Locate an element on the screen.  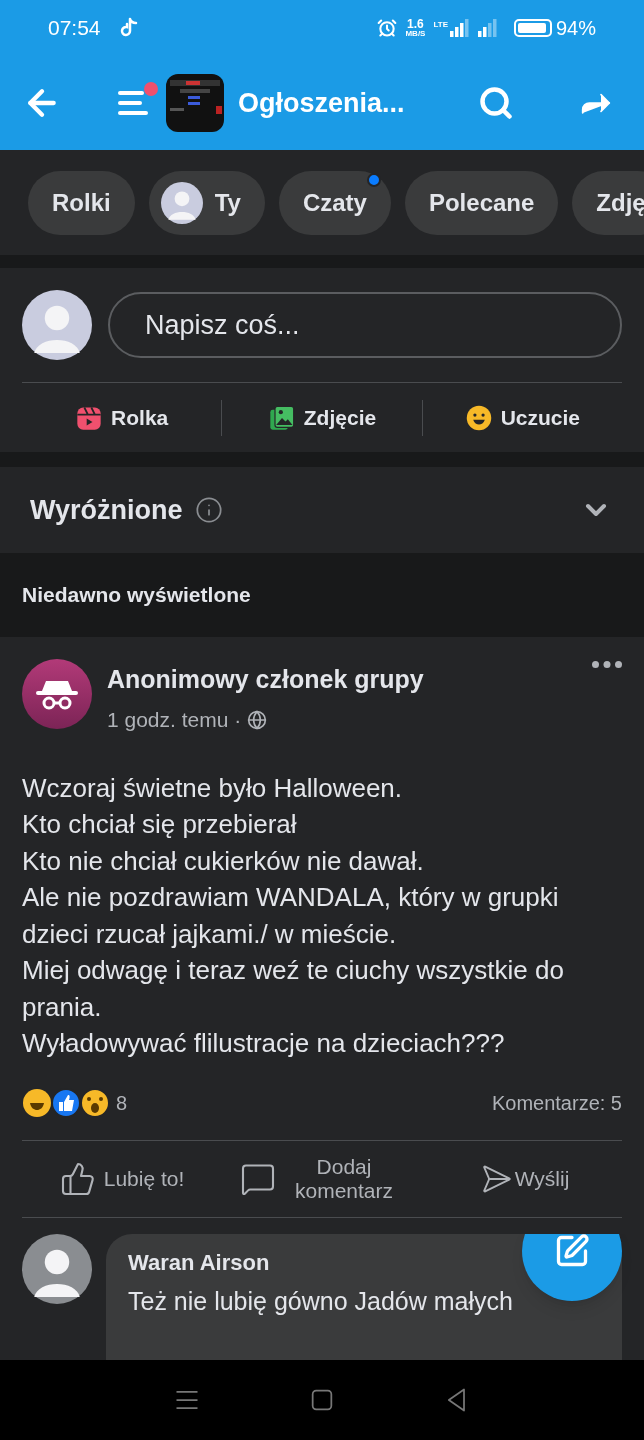
author-name: Anonimowy członek grupy is located at coordinates (342, 679).